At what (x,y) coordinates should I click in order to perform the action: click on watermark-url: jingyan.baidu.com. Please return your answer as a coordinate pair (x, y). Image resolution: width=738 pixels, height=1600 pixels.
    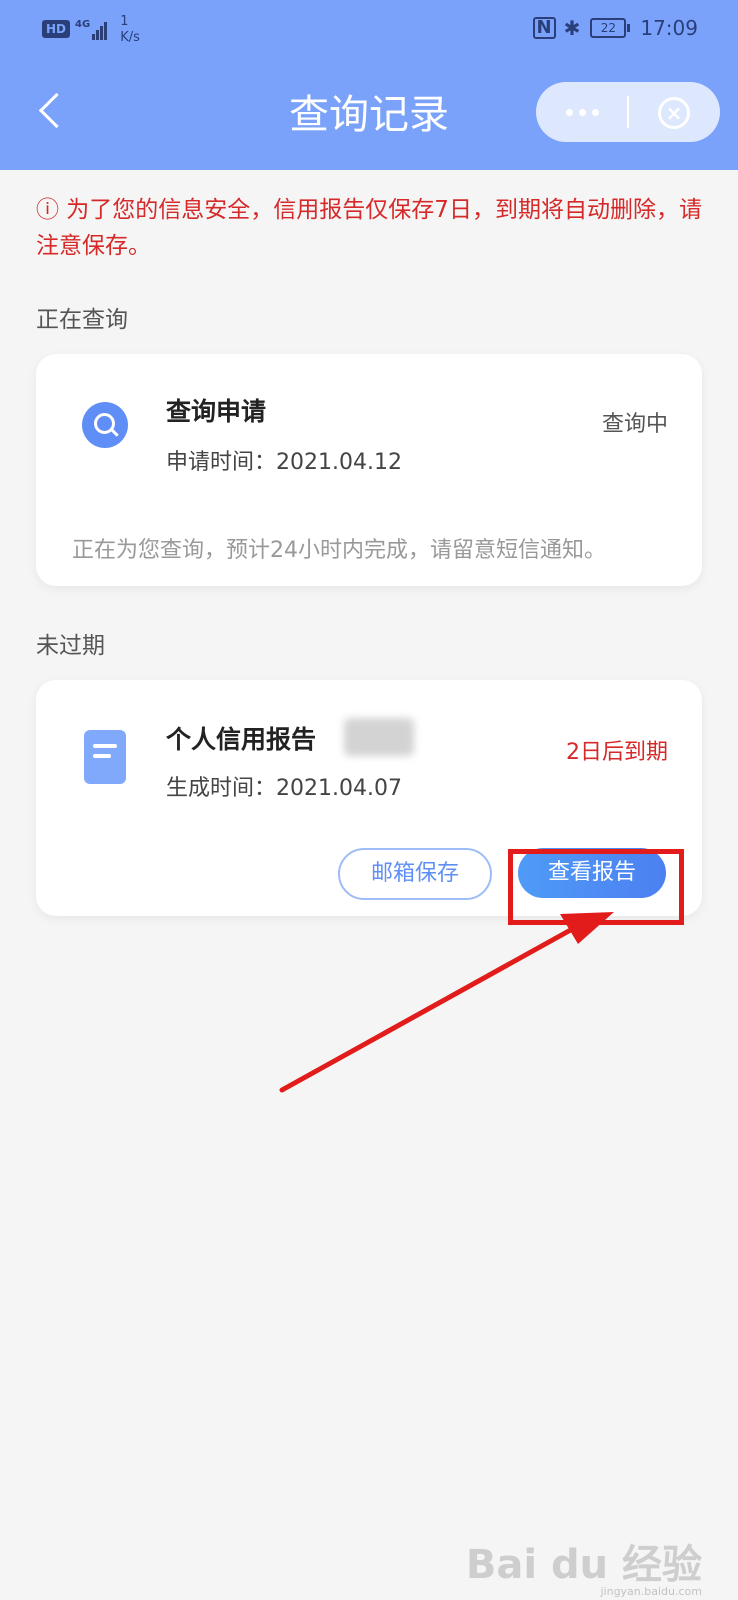
    Looking at the image, I should click on (651, 1591).